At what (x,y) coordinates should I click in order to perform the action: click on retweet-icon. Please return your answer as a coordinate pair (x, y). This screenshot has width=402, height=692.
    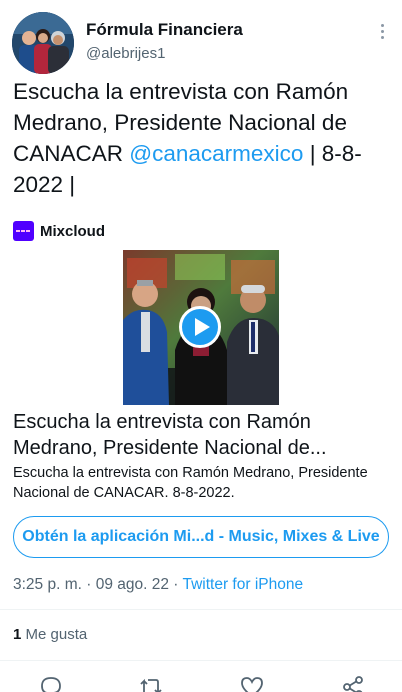
    Looking at the image, I should click on (151, 683).